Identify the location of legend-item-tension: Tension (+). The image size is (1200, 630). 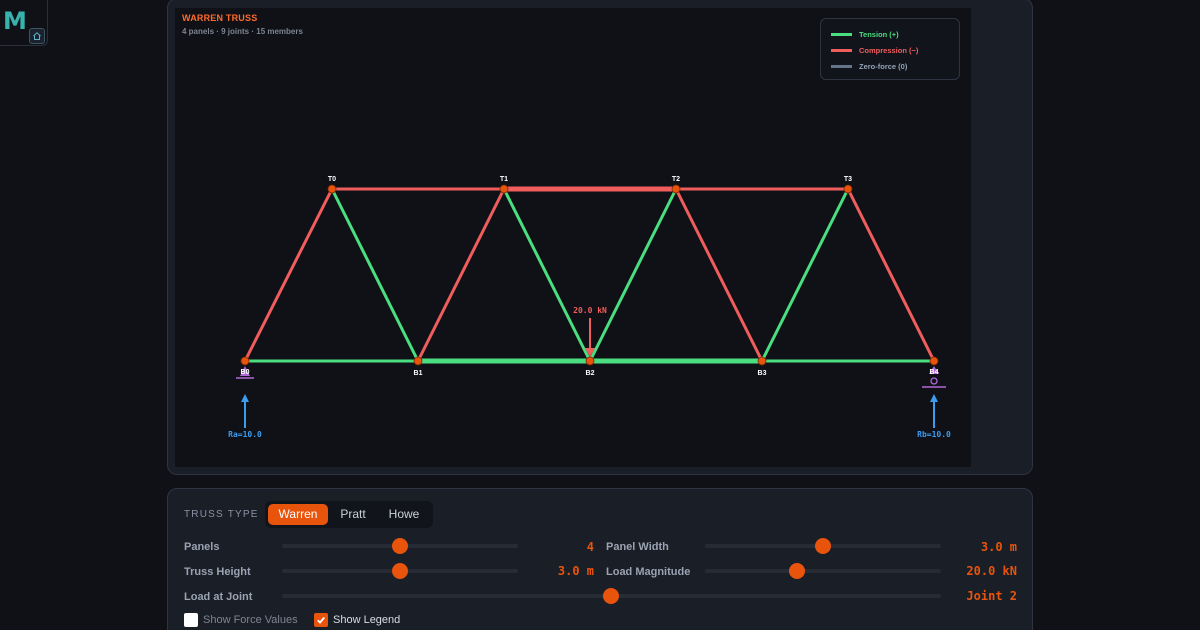
(865, 34).